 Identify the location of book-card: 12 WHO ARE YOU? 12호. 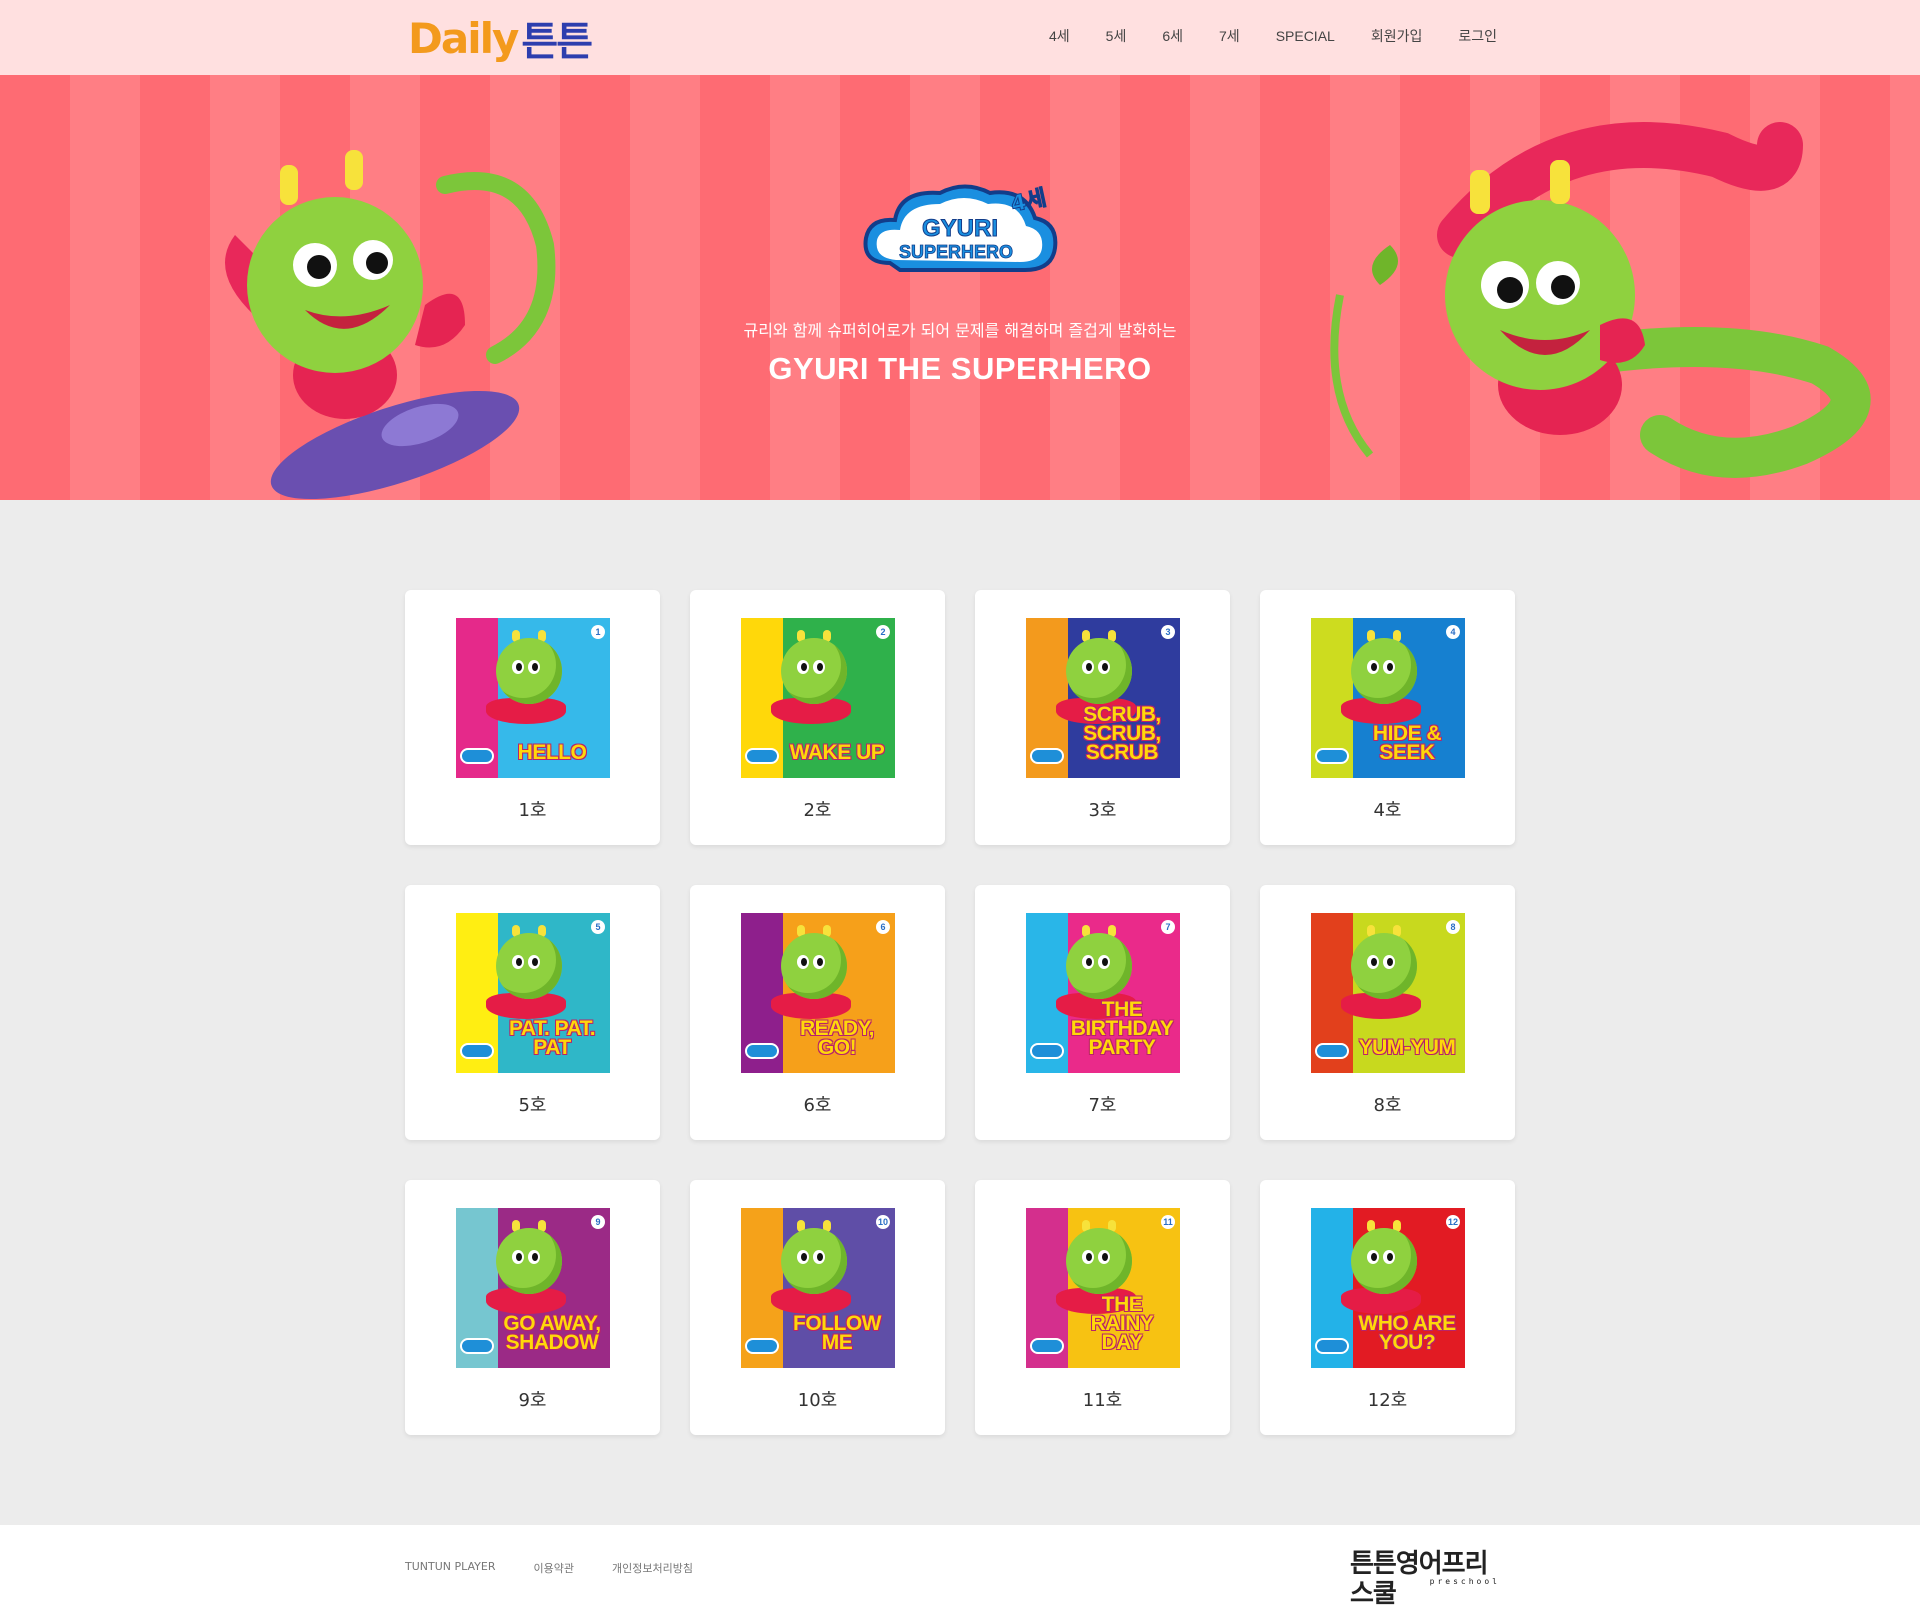
(1387, 1307).